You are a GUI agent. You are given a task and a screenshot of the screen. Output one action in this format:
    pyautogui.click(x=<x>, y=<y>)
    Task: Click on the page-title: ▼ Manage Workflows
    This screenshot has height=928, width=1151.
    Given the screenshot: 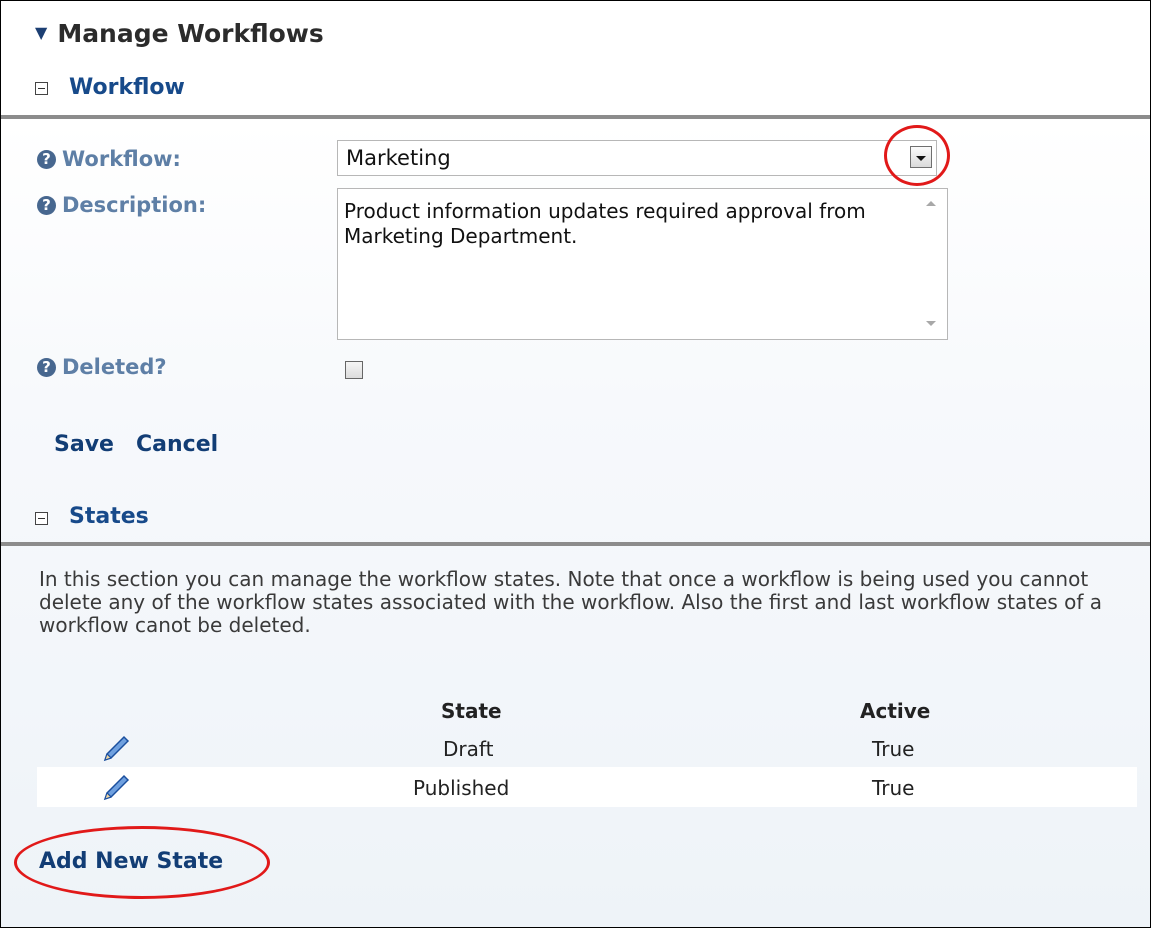 What is the action you would take?
    pyautogui.click(x=179, y=33)
    